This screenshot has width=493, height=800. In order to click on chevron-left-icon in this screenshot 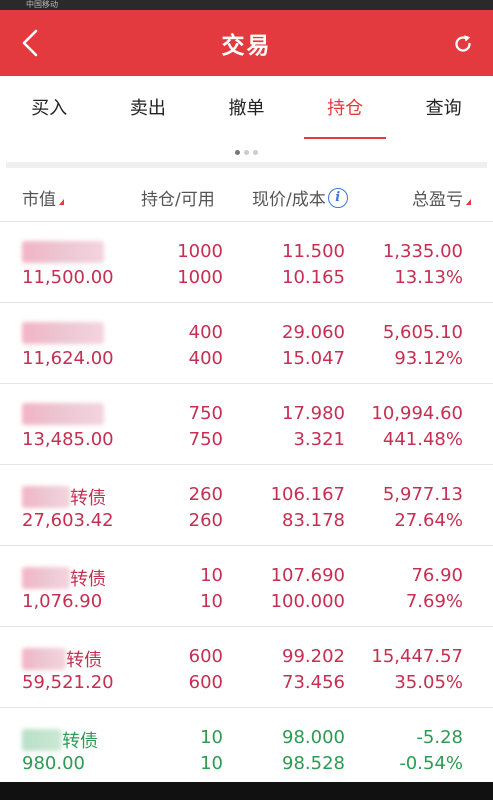, I will do `click(30, 43)`.